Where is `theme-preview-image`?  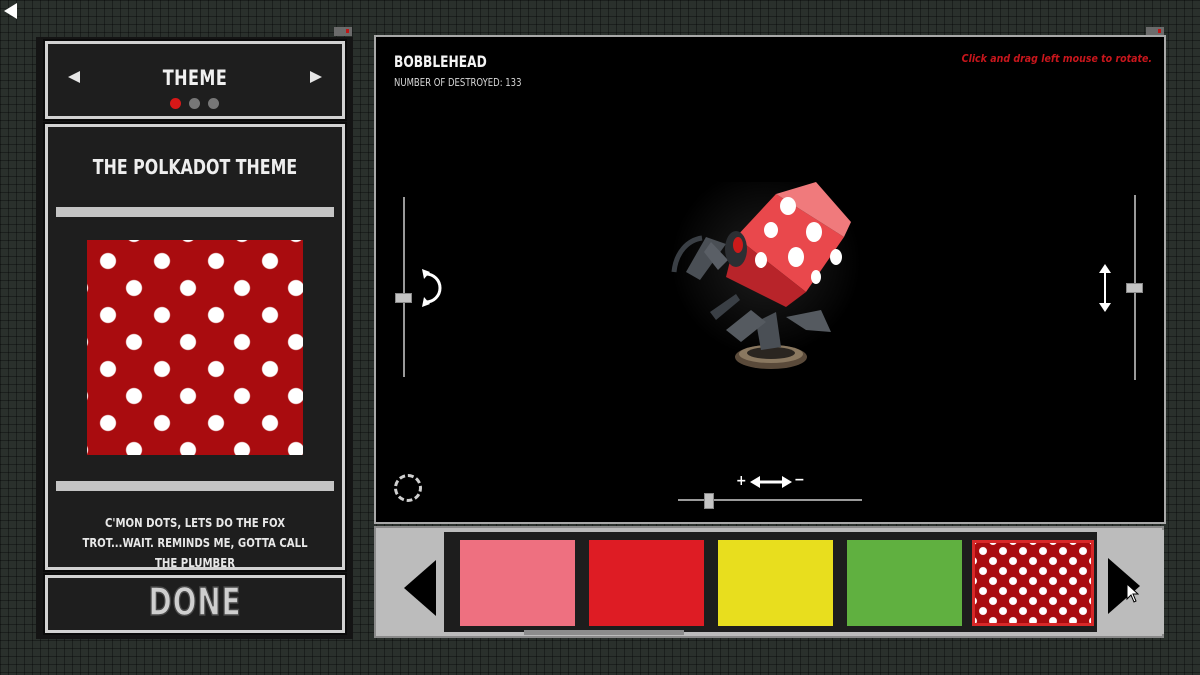
theme-preview-image is located at coordinates (195, 347).